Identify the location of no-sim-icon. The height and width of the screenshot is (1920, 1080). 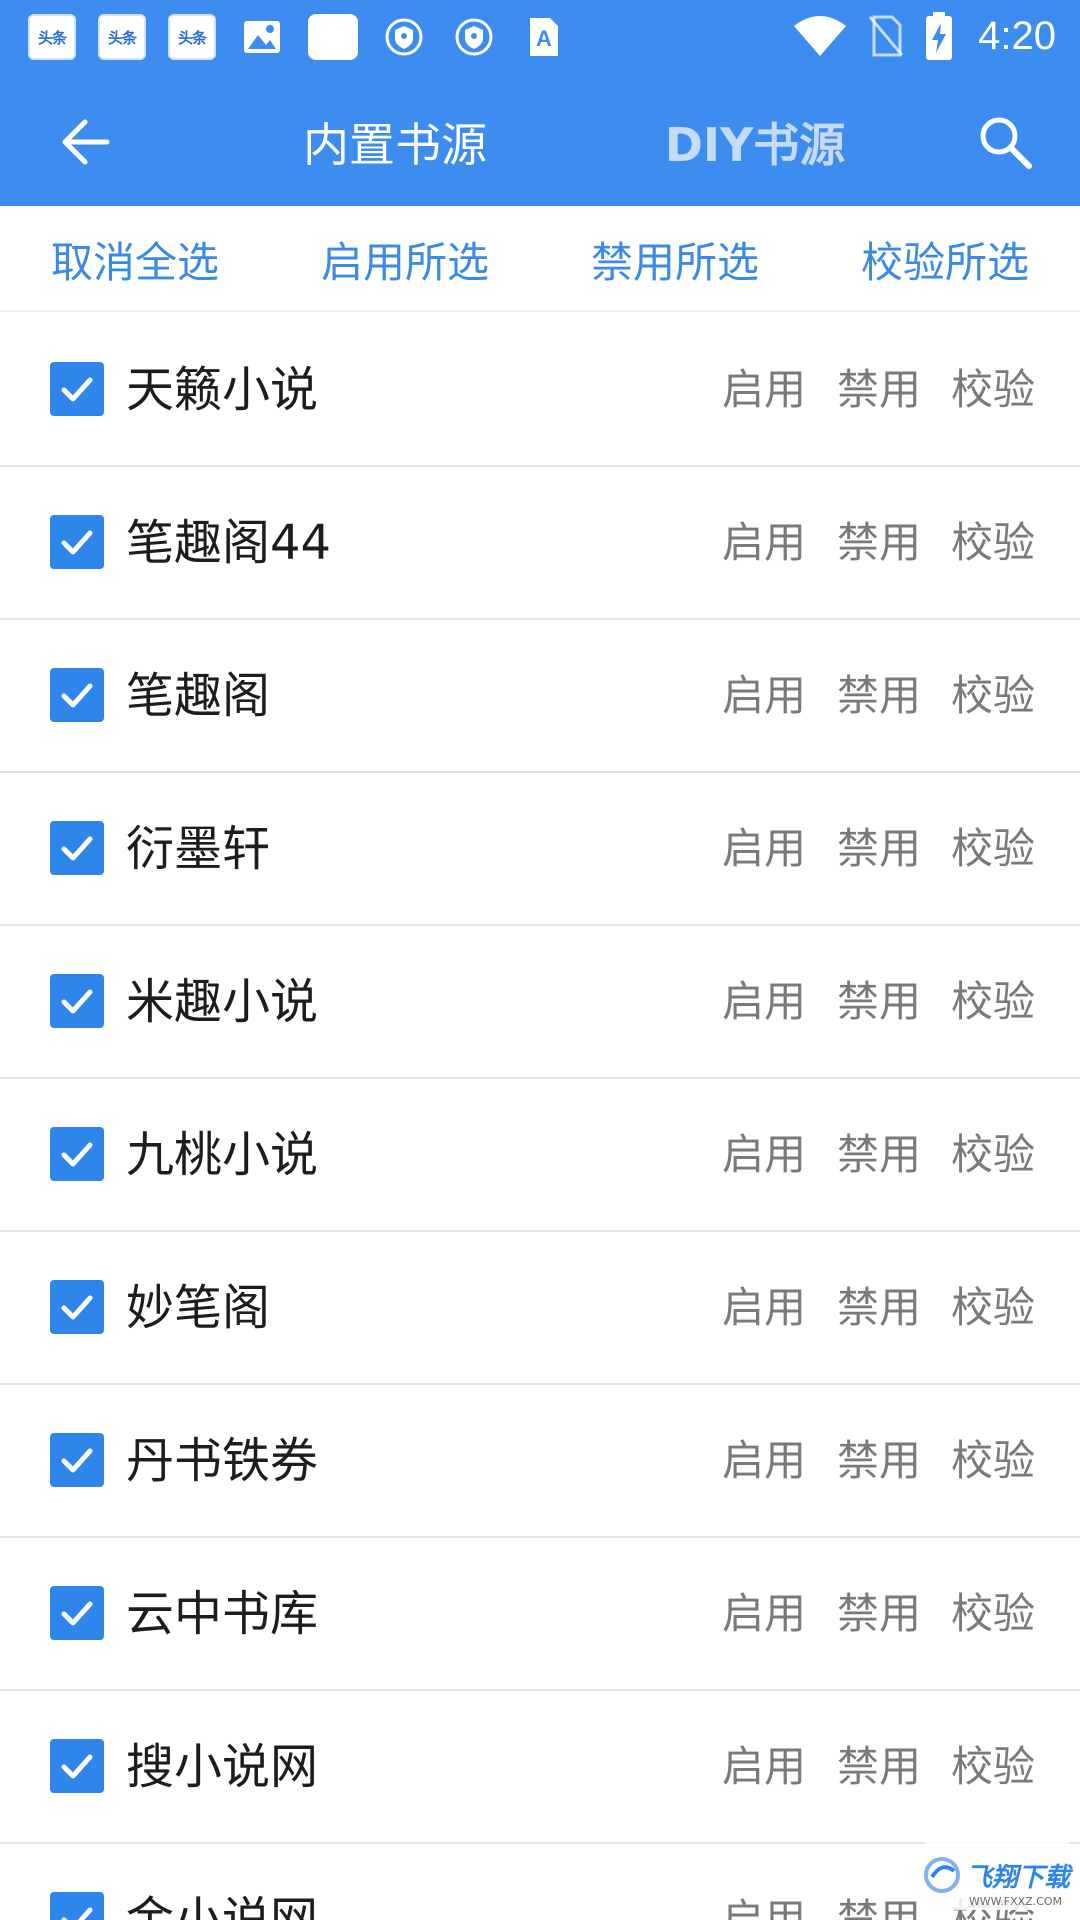
(886, 36).